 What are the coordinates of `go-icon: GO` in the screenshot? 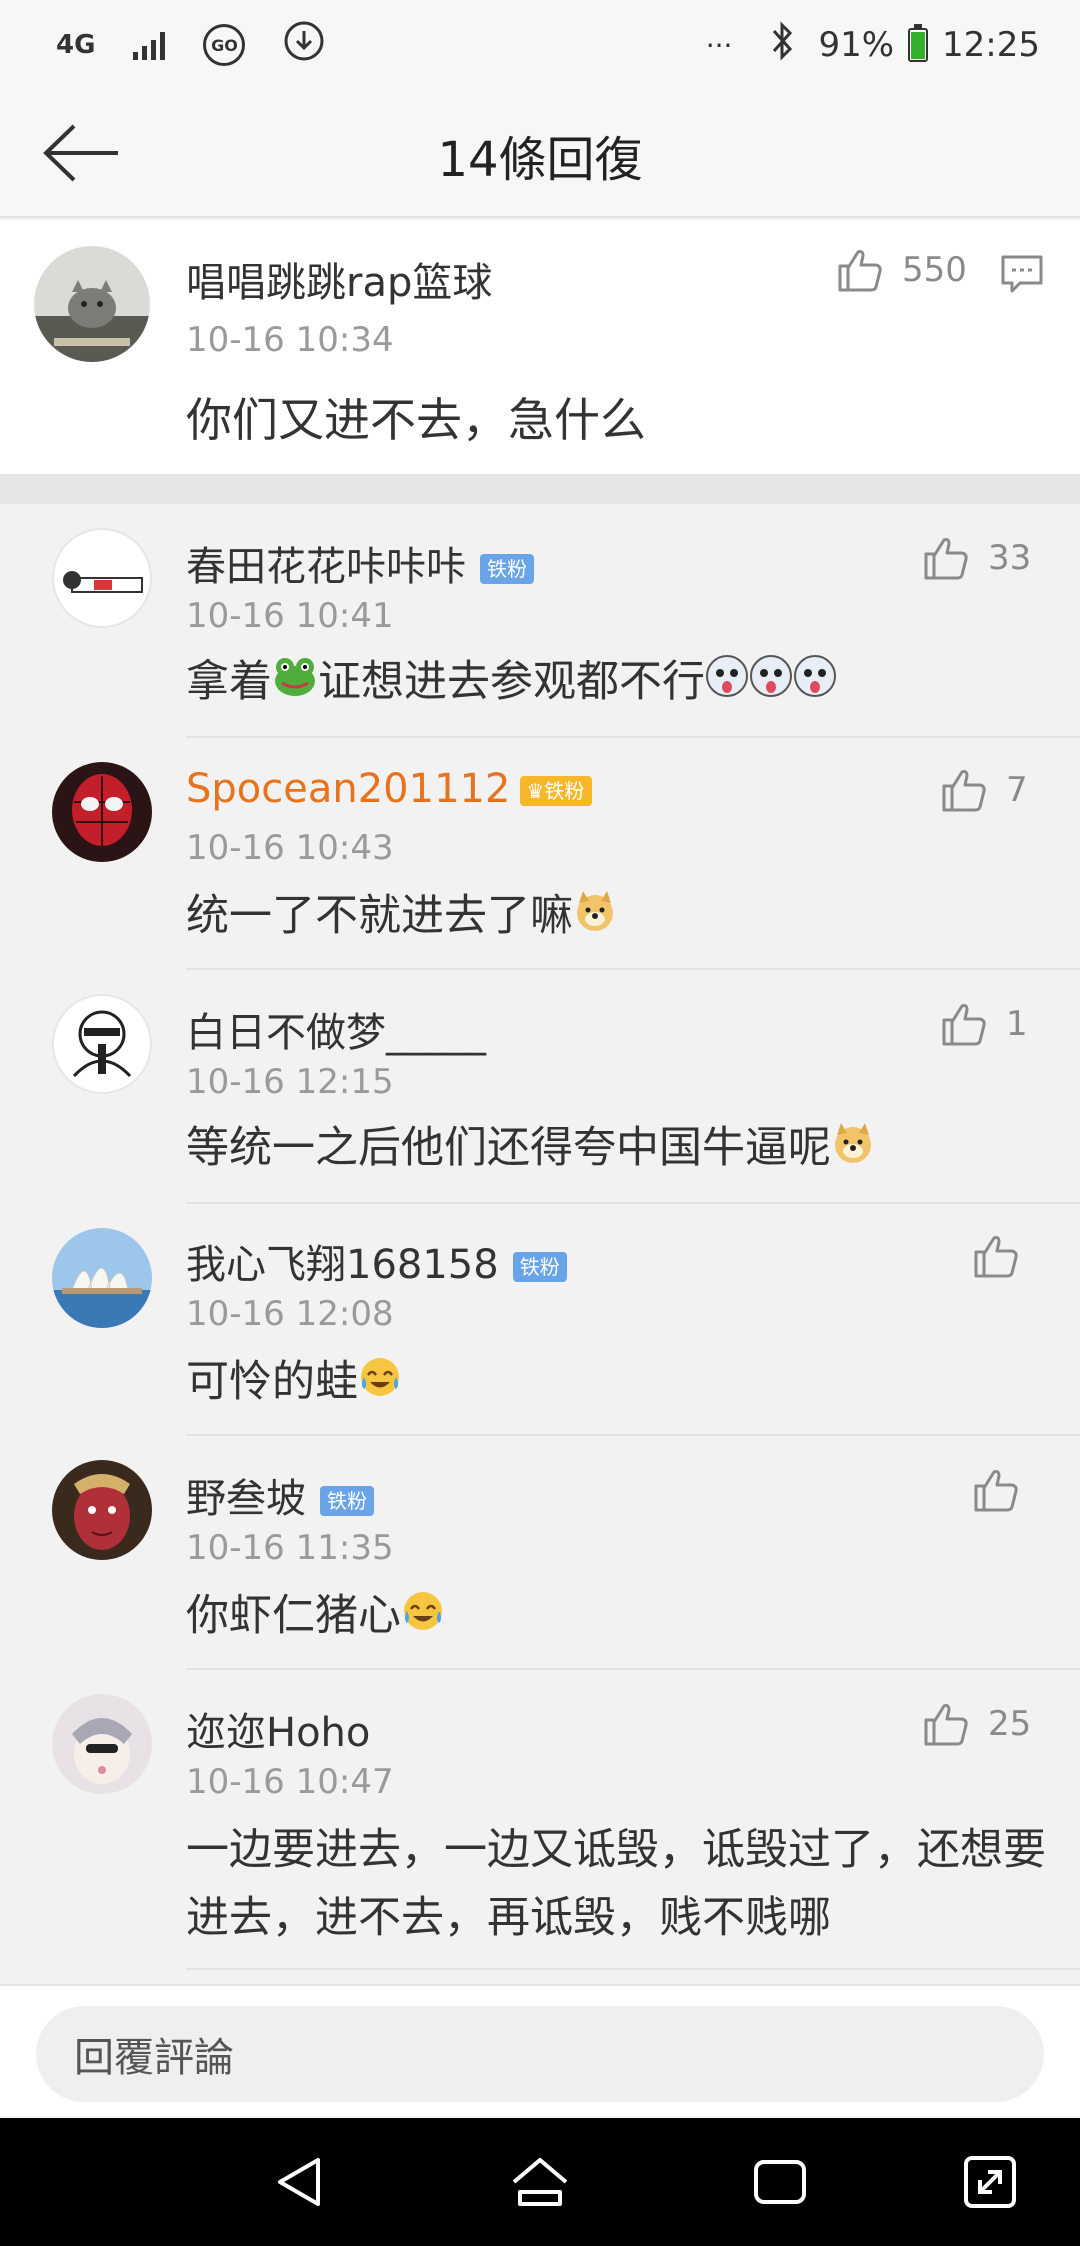 It's located at (224, 45).